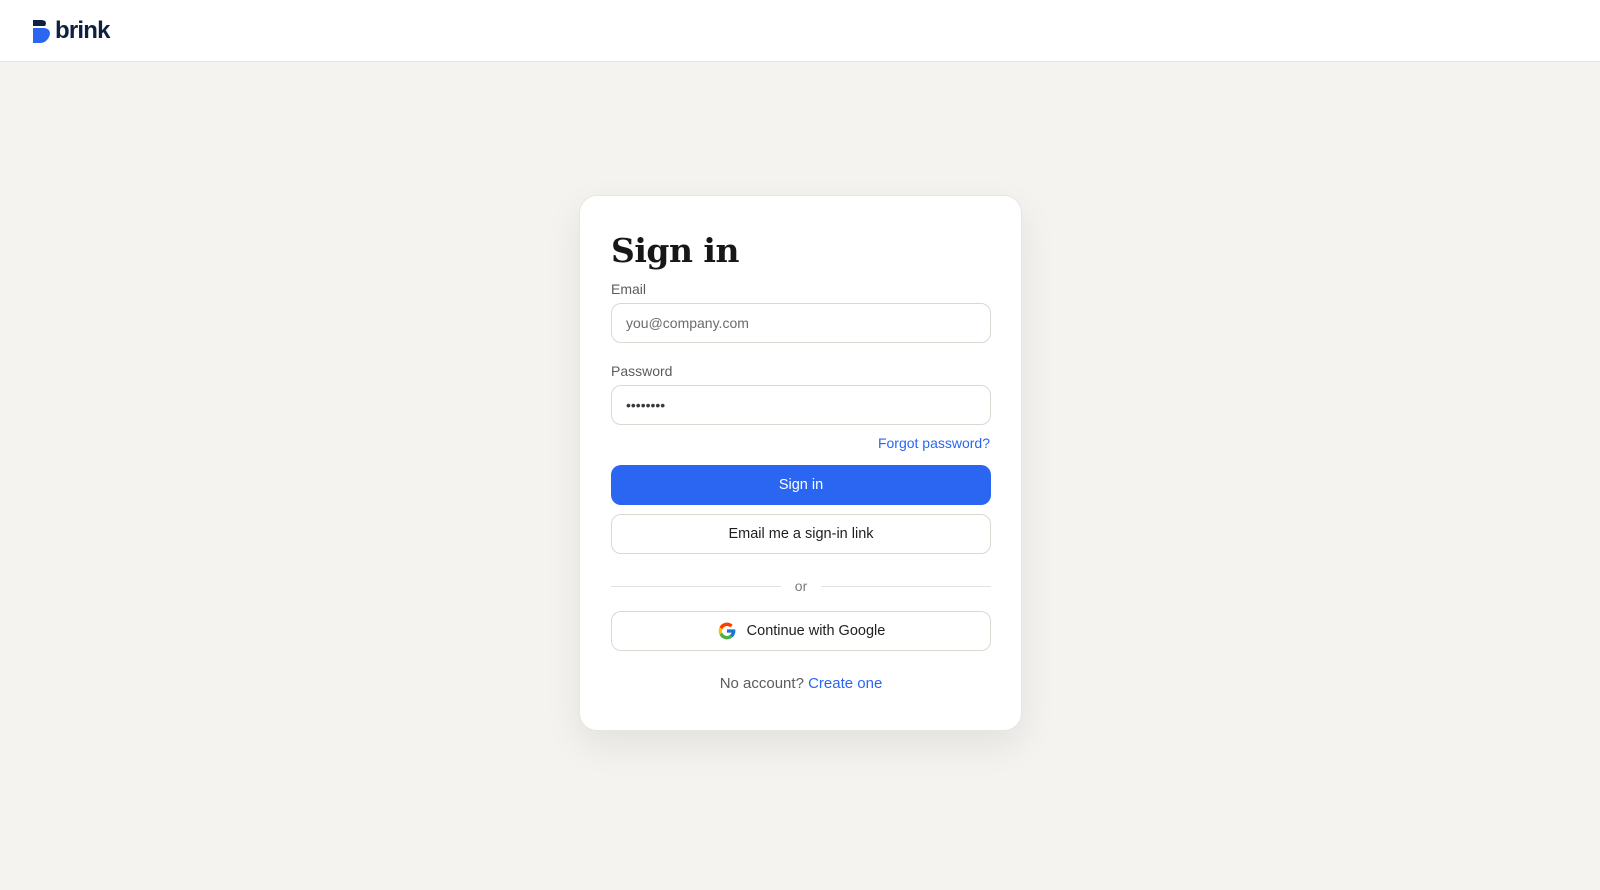  I want to click on sign-in-button: Sign in, so click(801, 485).